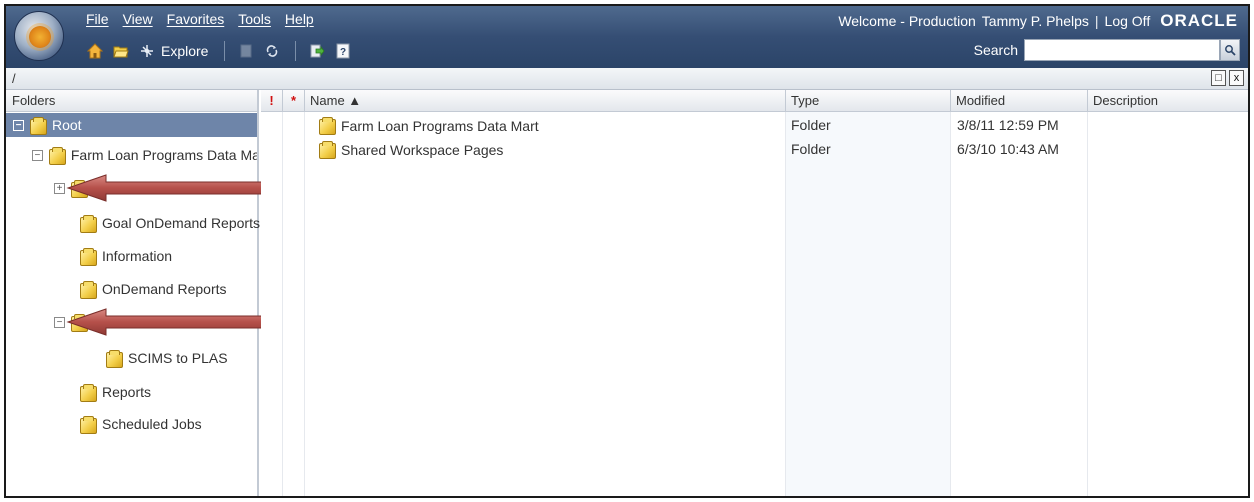  What do you see at coordinates (131, 101) in the screenshot?
I see `folders-pane-title: Folders` at bounding box center [131, 101].